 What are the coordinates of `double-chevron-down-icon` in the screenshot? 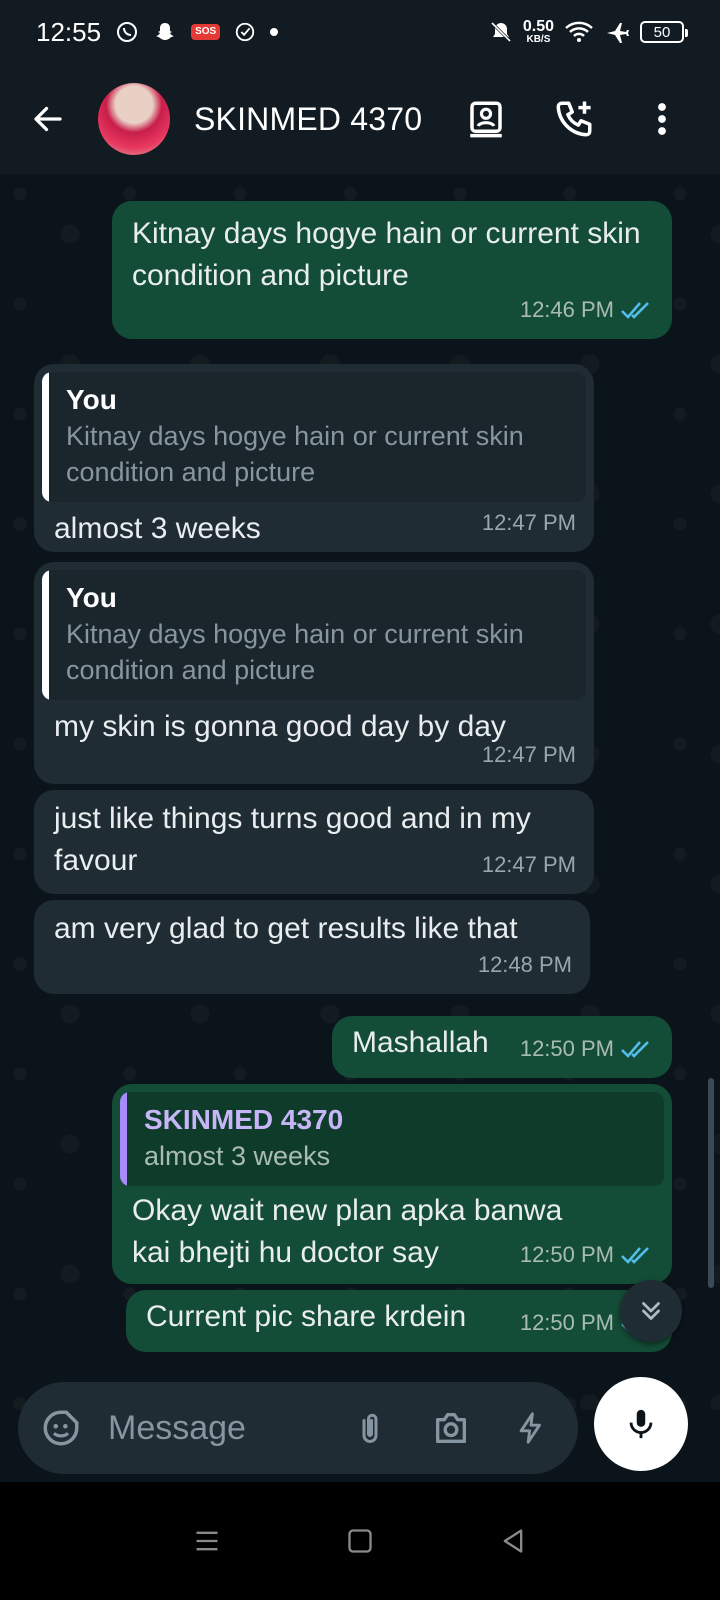 It's located at (651, 1311).